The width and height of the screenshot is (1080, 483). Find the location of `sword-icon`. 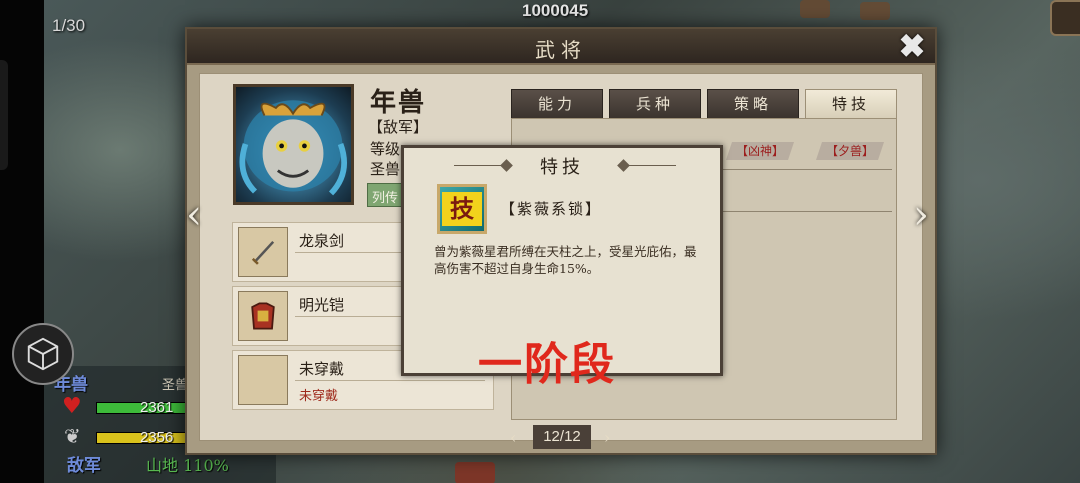

sword-icon is located at coordinates (263, 252).